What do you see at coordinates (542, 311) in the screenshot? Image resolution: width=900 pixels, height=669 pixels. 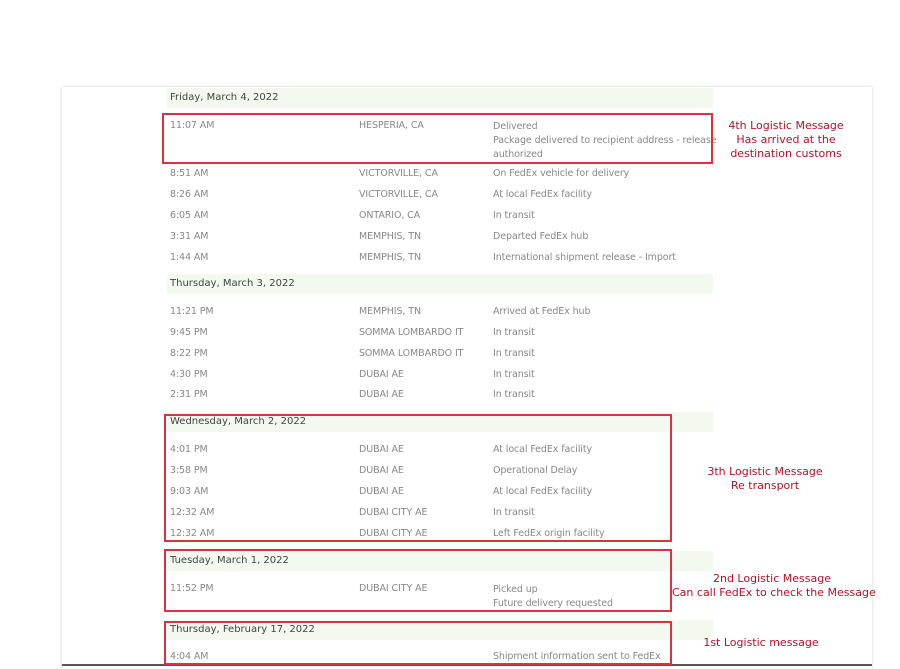 I see `event-status: Arrived at FedEx hub` at bounding box center [542, 311].